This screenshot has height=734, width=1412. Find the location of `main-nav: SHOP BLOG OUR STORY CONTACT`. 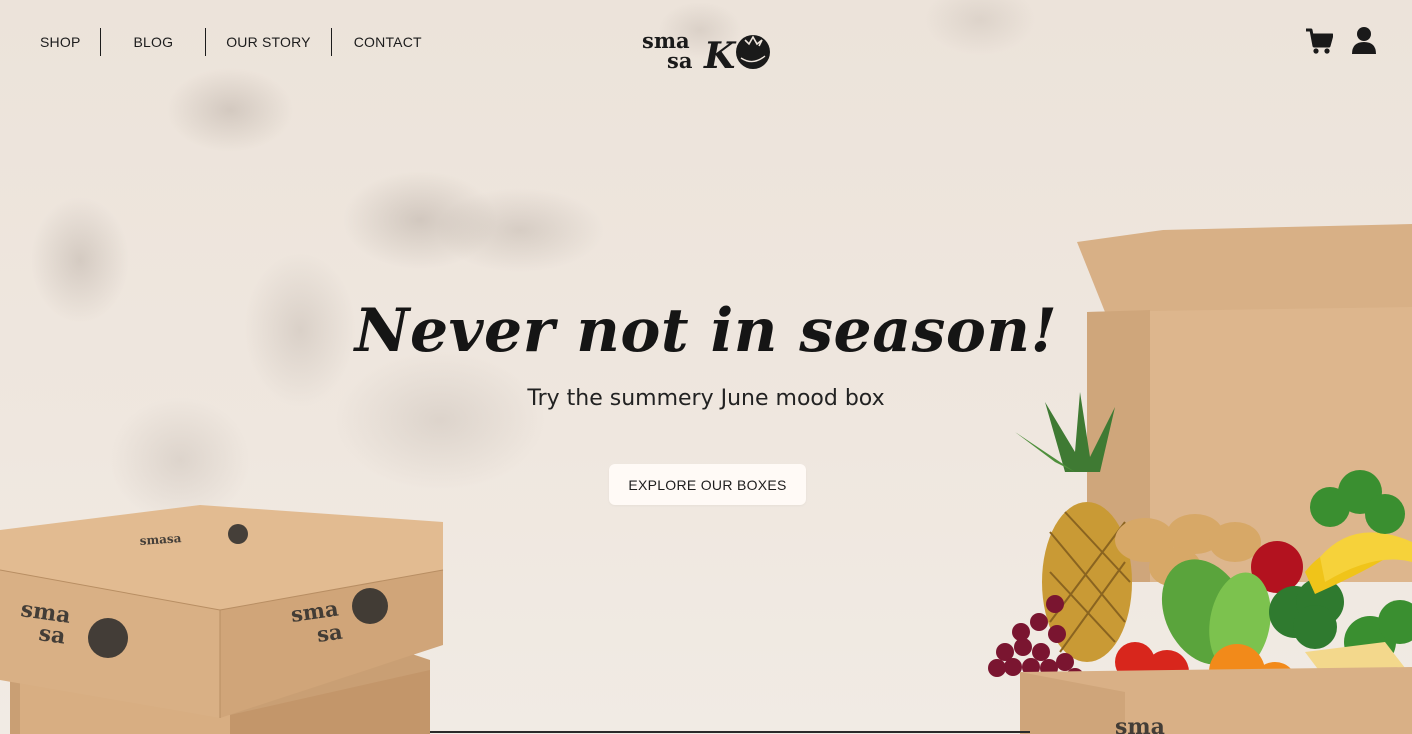

main-nav: SHOP BLOG OUR STORY CONTACT is located at coordinates (232, 42).